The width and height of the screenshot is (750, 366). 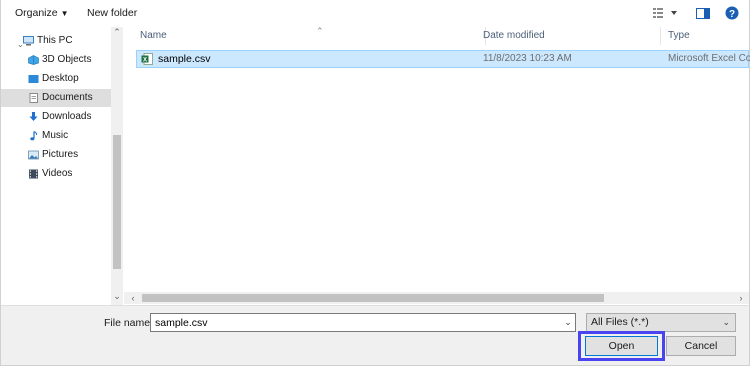 I want to click on file-name: sample.csv, so click(x=184, y=59).